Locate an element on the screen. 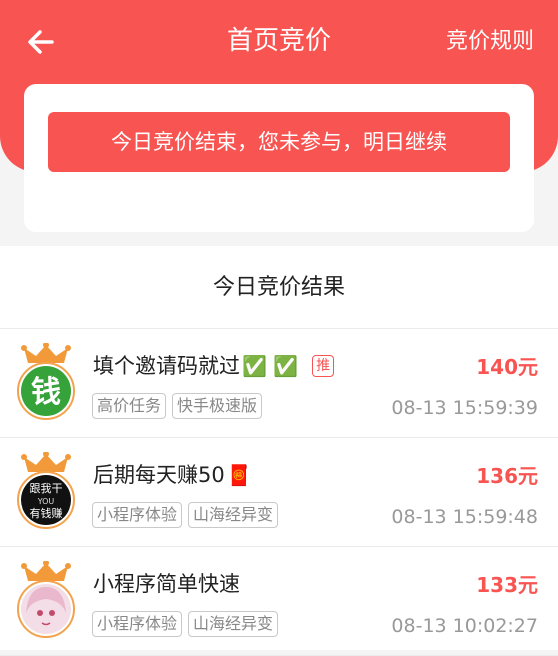  item-title-text: 填个邀请码就过 is located at coordinates (166, 366).